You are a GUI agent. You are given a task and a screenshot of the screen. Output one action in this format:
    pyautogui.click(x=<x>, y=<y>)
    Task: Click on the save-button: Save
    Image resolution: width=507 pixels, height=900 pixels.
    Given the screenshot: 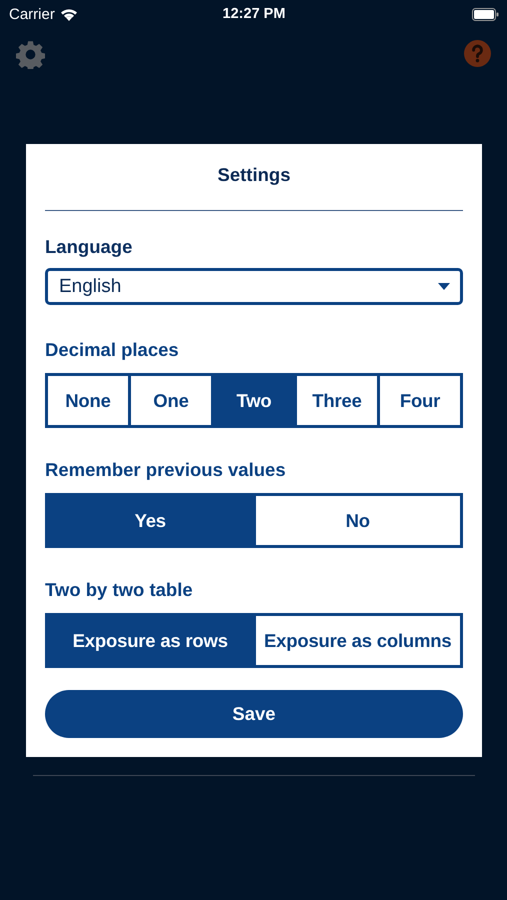 What is the action you would take?
    pyautogui.click(x=254, y=714)
    